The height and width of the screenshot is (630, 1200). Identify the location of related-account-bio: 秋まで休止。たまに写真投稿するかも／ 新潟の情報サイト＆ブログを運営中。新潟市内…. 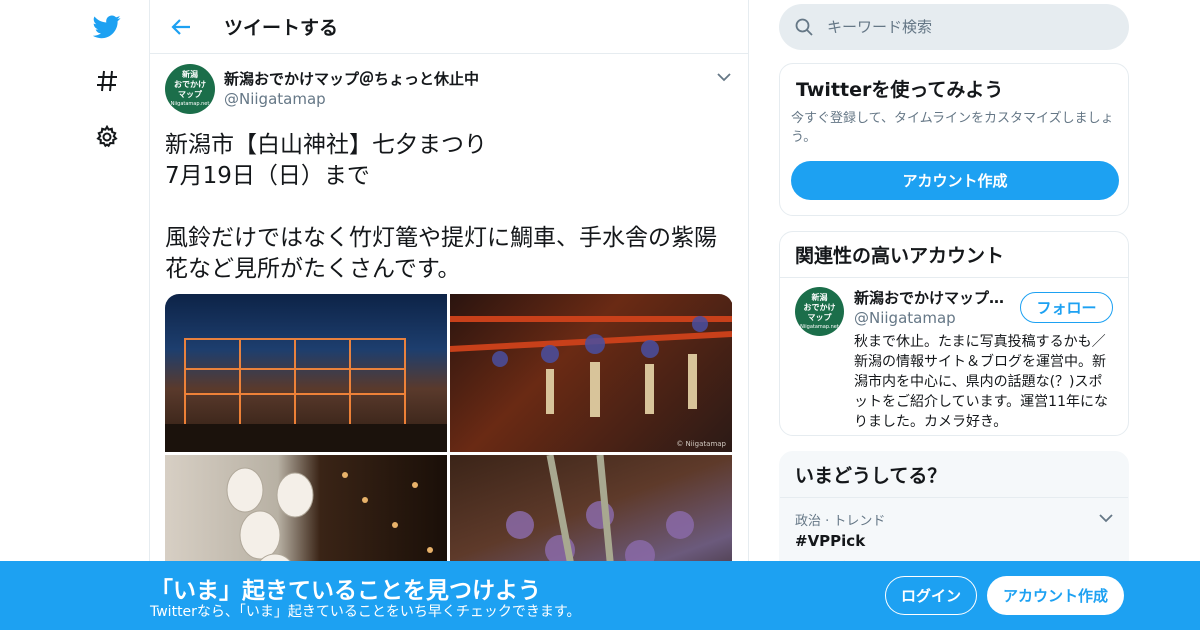
(981, 382).